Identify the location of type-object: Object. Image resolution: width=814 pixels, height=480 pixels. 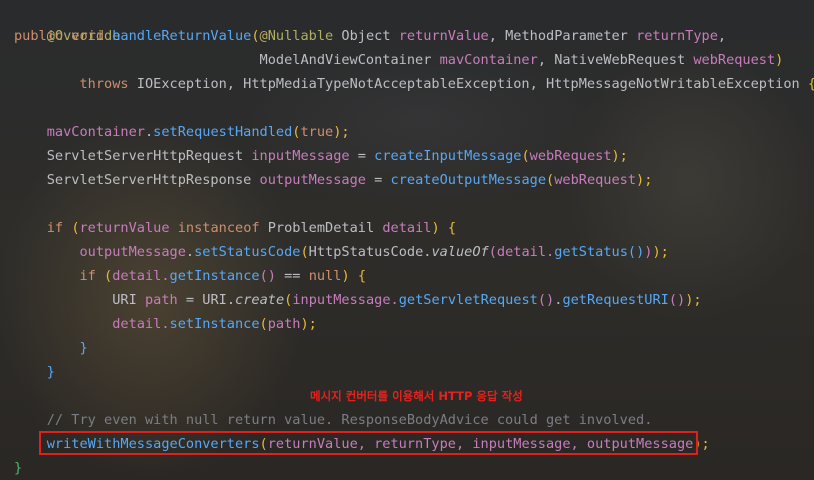
(366, 36).